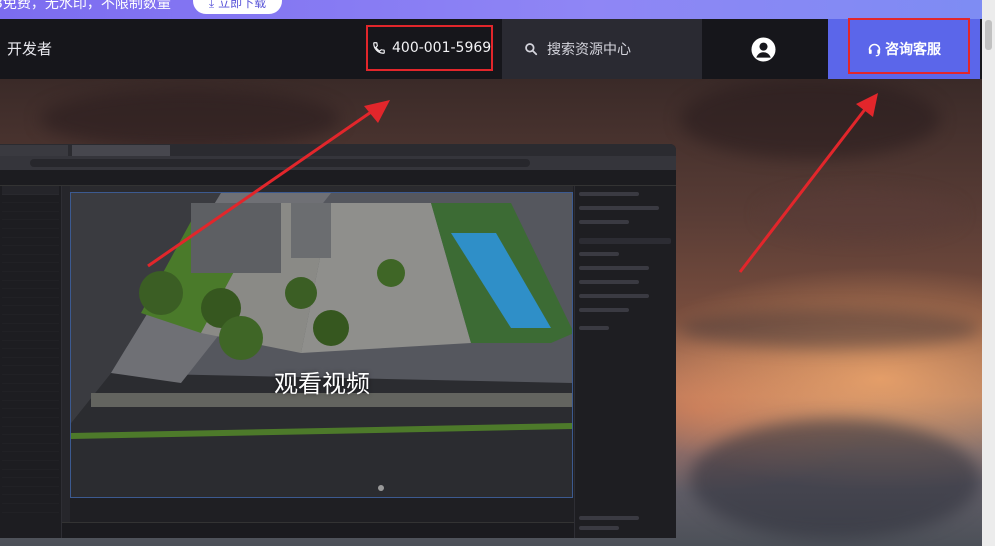 Image resolution: width=995 pixels, height=546 pixels. I want to click on arrow-to-phone, so click(261, 188).